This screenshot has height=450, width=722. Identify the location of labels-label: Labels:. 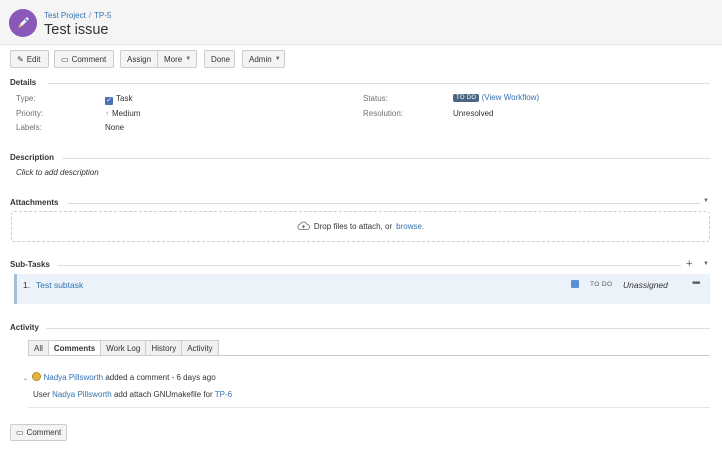
(29, 127).